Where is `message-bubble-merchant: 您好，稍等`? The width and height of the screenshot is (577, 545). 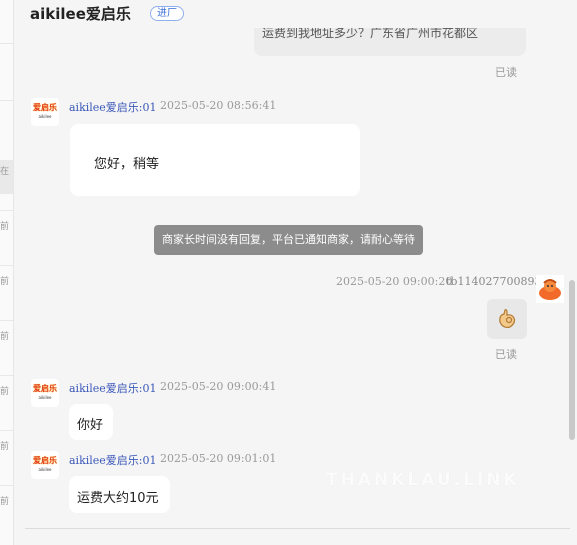
message-bubble-merchant: 您好，稍等 is located at coordinates (215, 160).